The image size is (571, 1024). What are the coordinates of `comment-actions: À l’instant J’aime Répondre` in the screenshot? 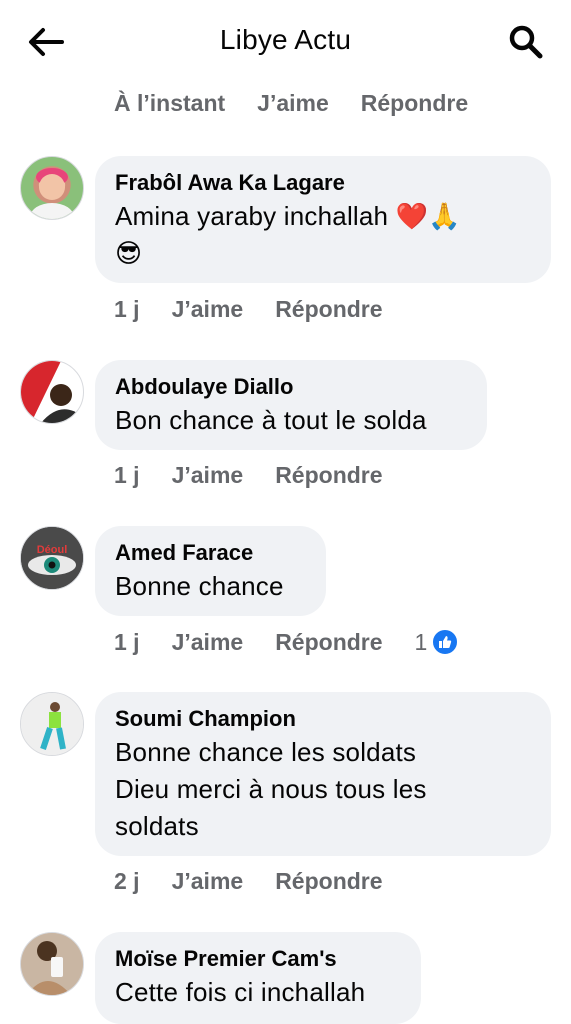 It's located at (291, 103).